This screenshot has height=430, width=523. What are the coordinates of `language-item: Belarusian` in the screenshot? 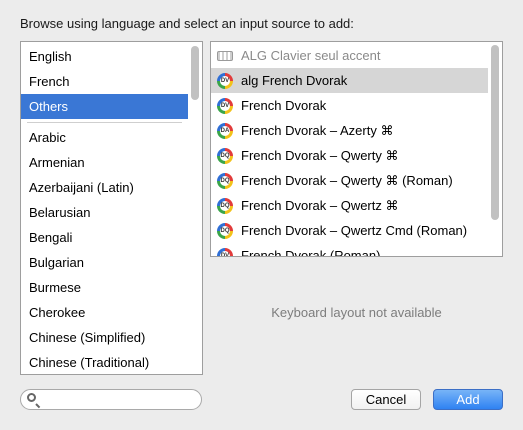 It's located at (104, 212).